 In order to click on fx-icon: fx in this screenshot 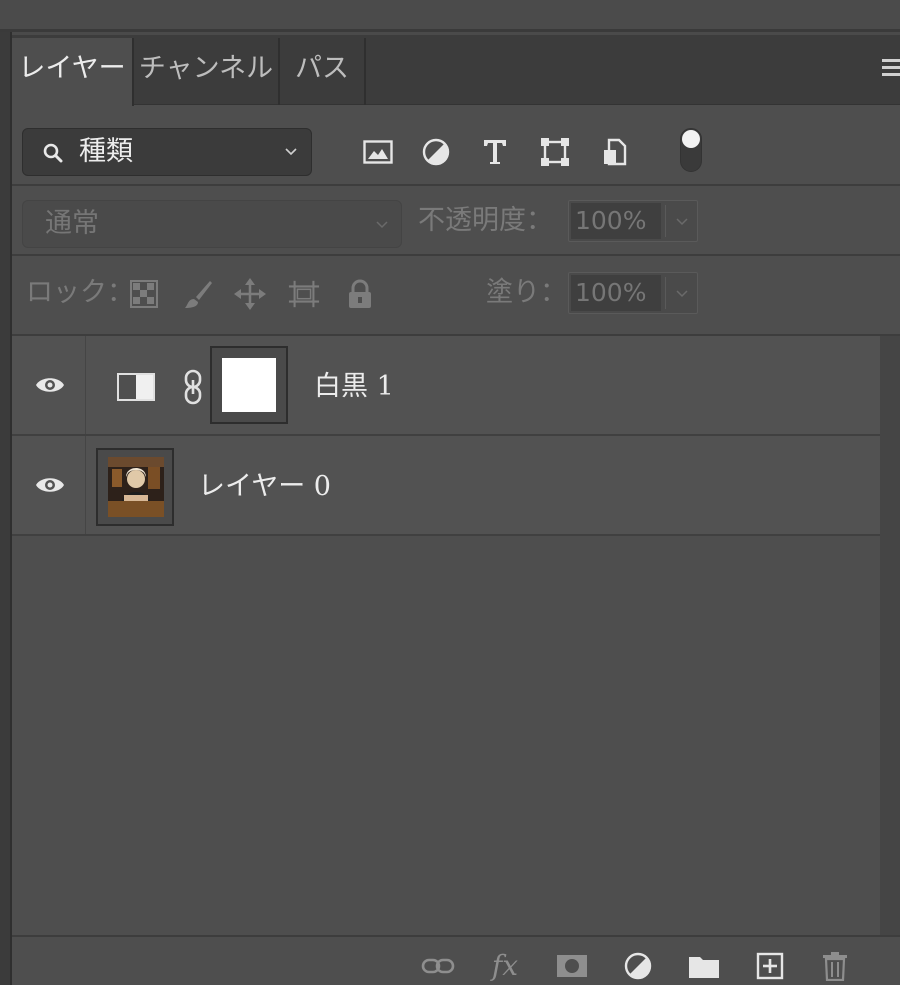, I will do `click(505, 966)`.